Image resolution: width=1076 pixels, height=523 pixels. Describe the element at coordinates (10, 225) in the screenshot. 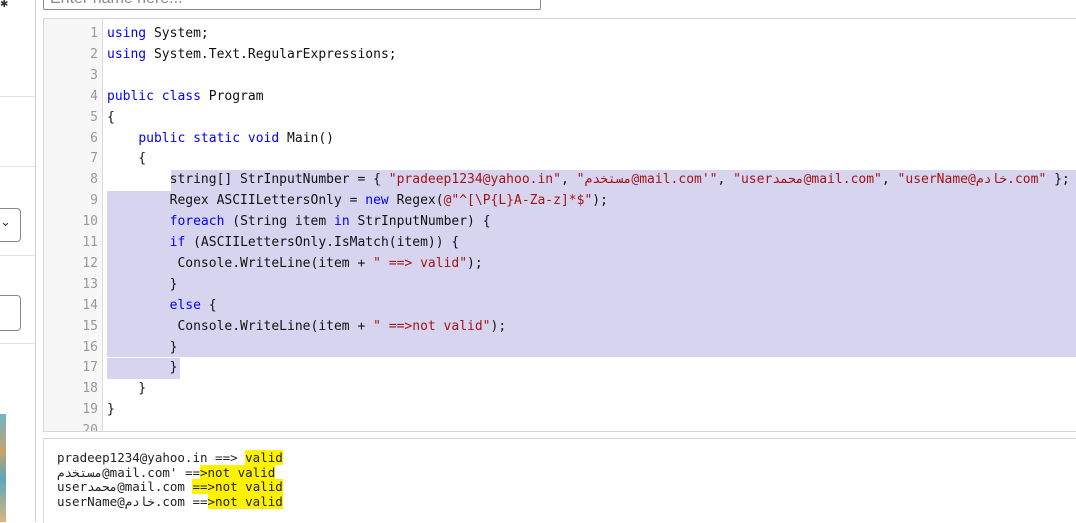

I see `dropdown-select: ⌄` at that location.